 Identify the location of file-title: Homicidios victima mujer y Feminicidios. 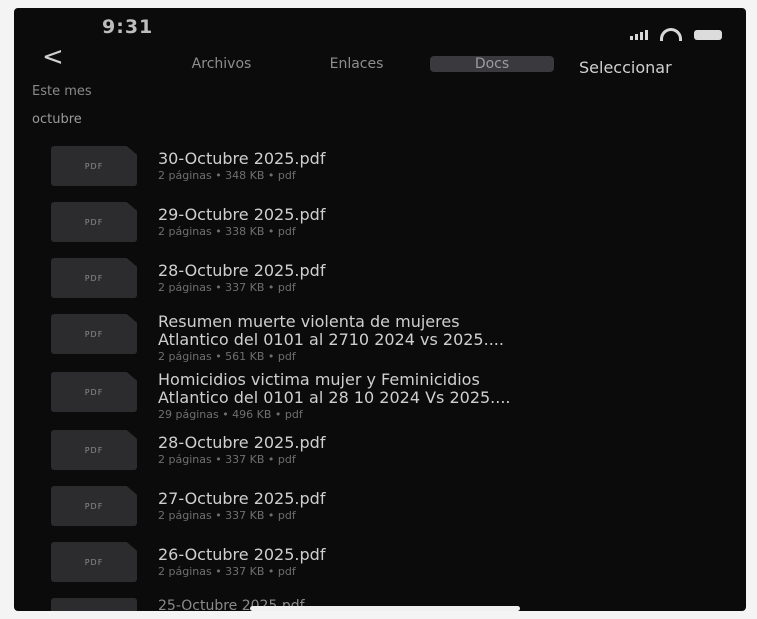
(319, 379).